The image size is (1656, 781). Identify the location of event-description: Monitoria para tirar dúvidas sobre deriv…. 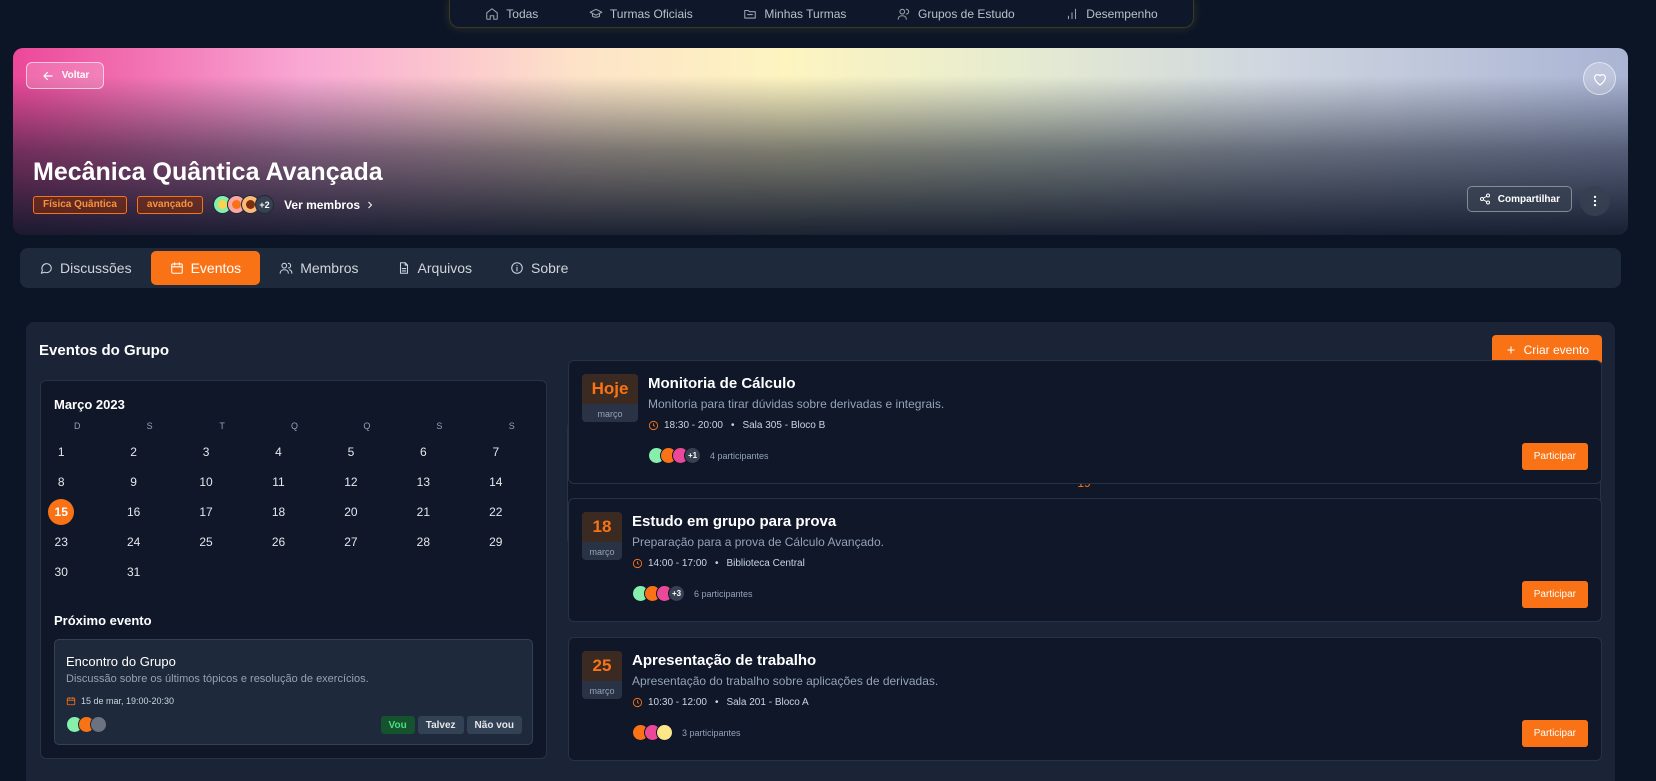
(796, 404).